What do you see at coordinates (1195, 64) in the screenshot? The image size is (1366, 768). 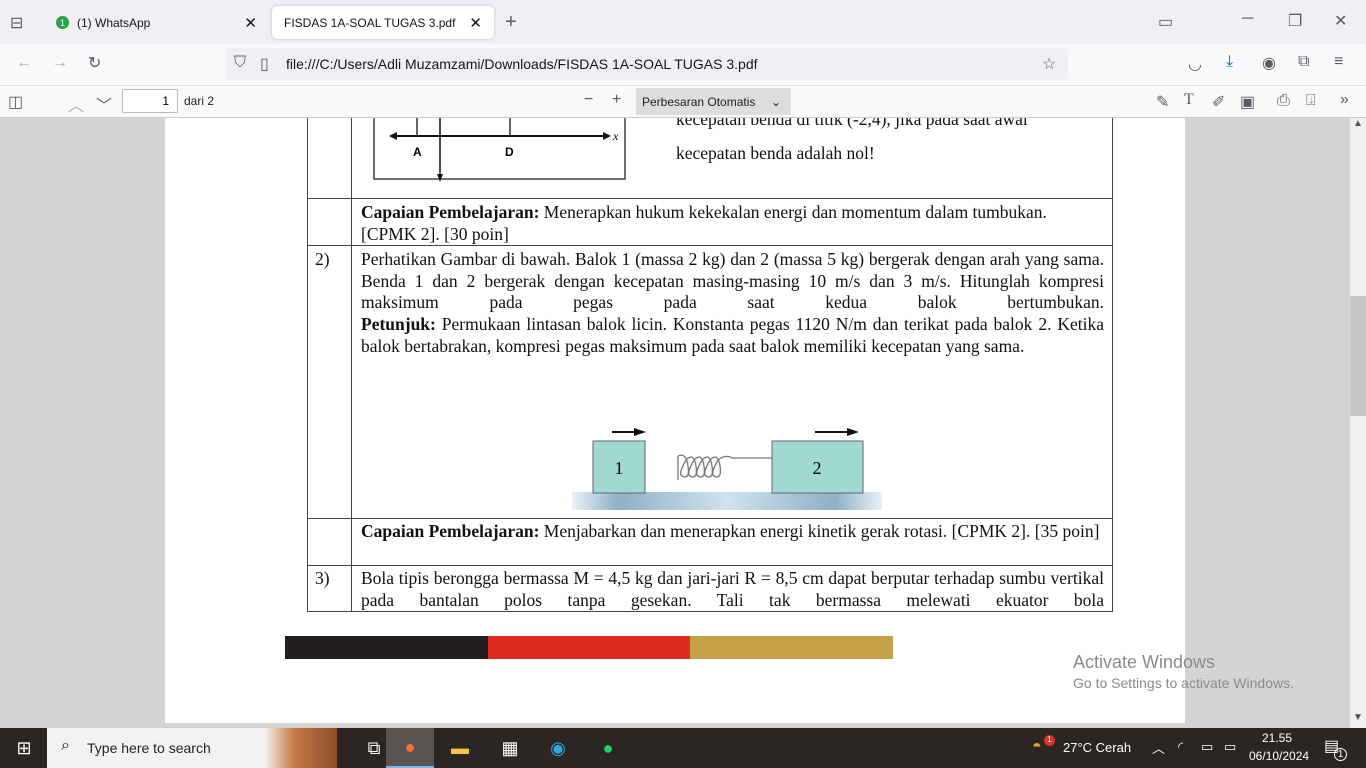 I see `pocket-icon: ◡` at bounding box center [1195, 64].